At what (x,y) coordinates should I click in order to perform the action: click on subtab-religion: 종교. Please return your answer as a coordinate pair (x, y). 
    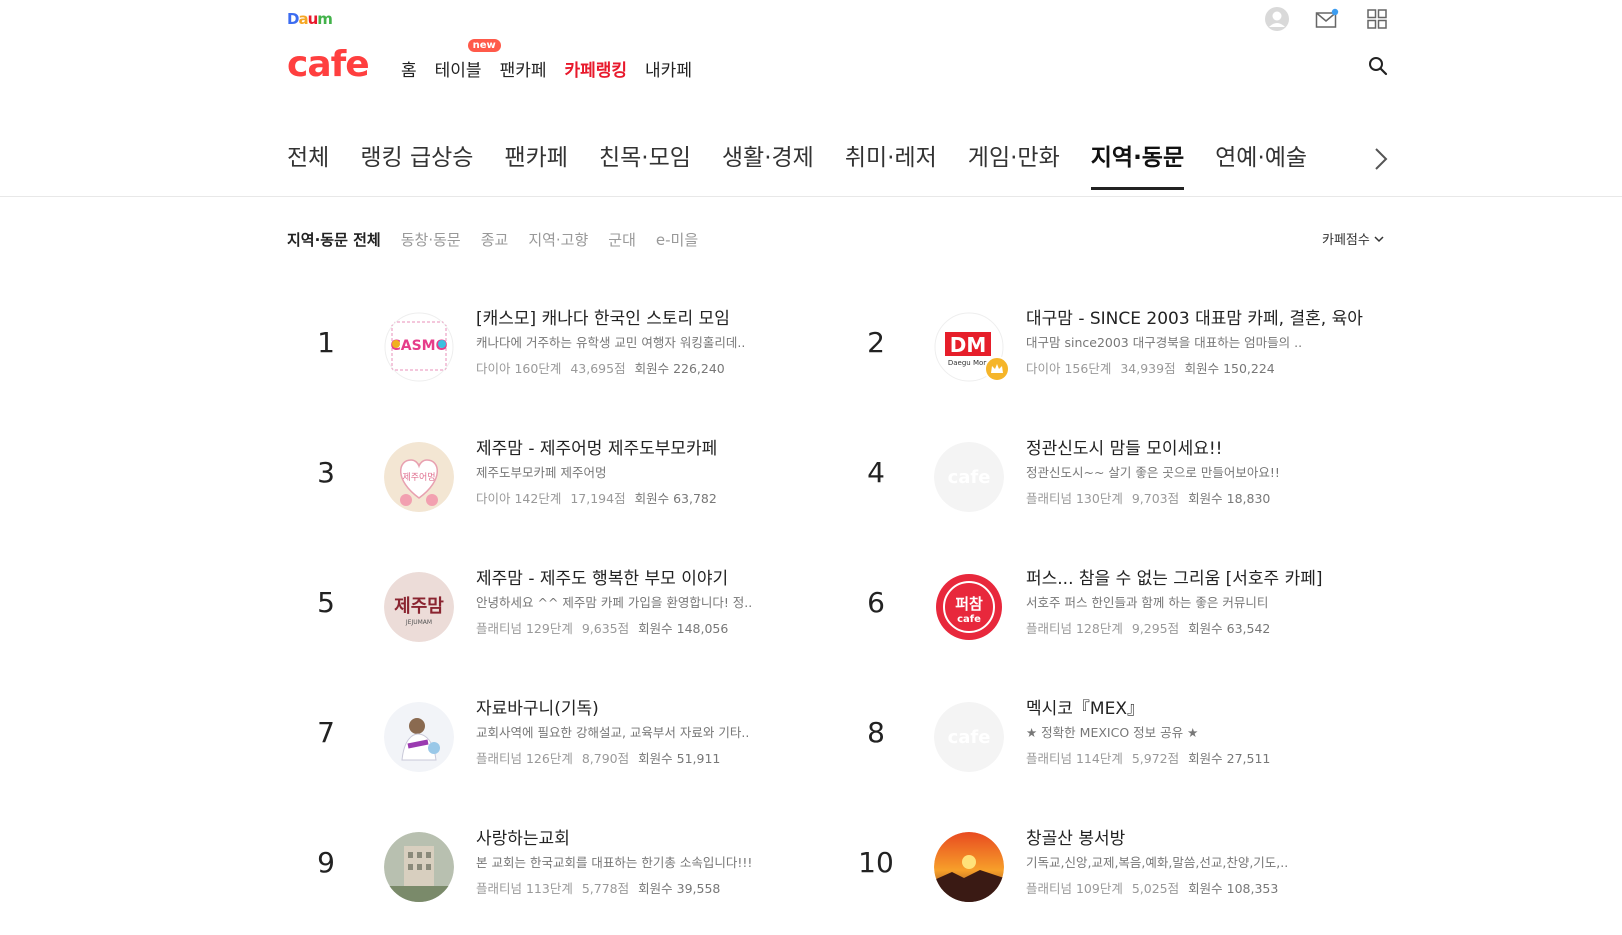
    Looking at the image, I should click on (495, 239).